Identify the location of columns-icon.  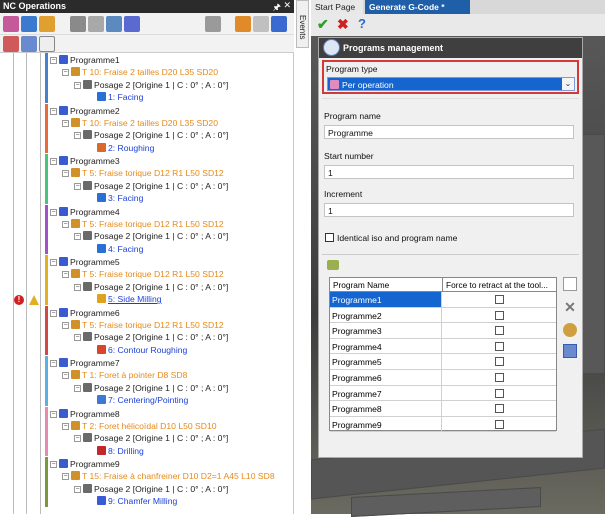
(29, 44).